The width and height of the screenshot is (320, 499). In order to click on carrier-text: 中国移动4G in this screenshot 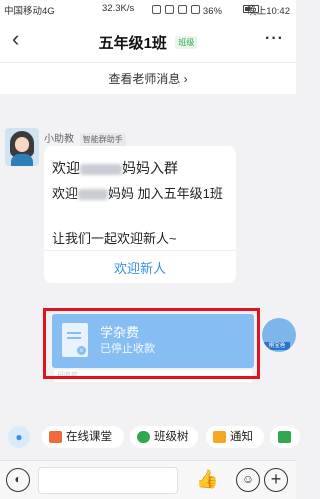, I will do `click(29, 11)`.